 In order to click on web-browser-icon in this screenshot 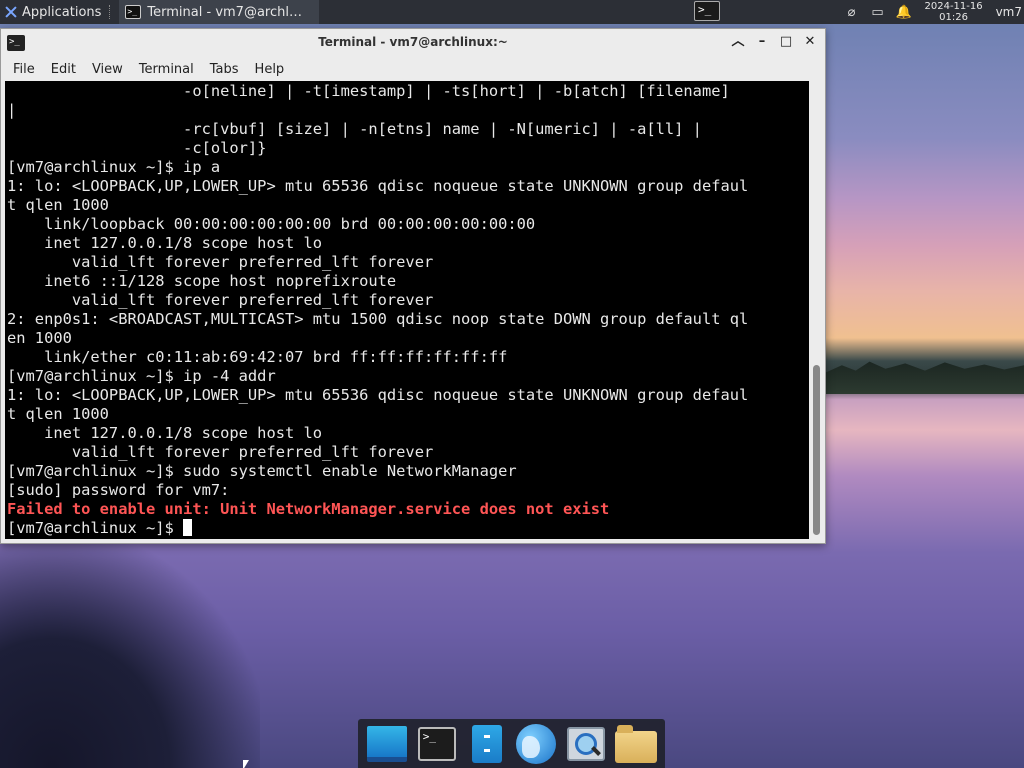, I will do `click(536, 743)`.